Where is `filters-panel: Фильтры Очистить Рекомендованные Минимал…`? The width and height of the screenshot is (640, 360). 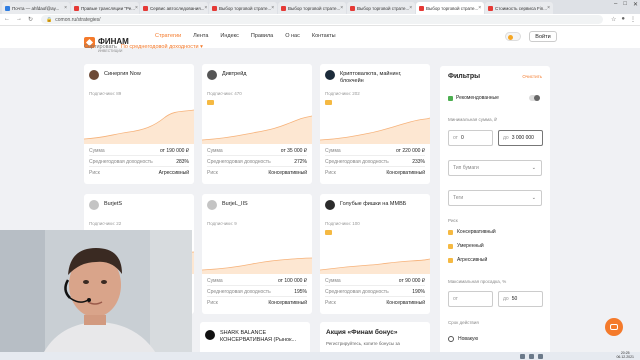 filters-panel: Фильтры Очистить Рекомендованные Минимал… is located at coordinates (495, 213).